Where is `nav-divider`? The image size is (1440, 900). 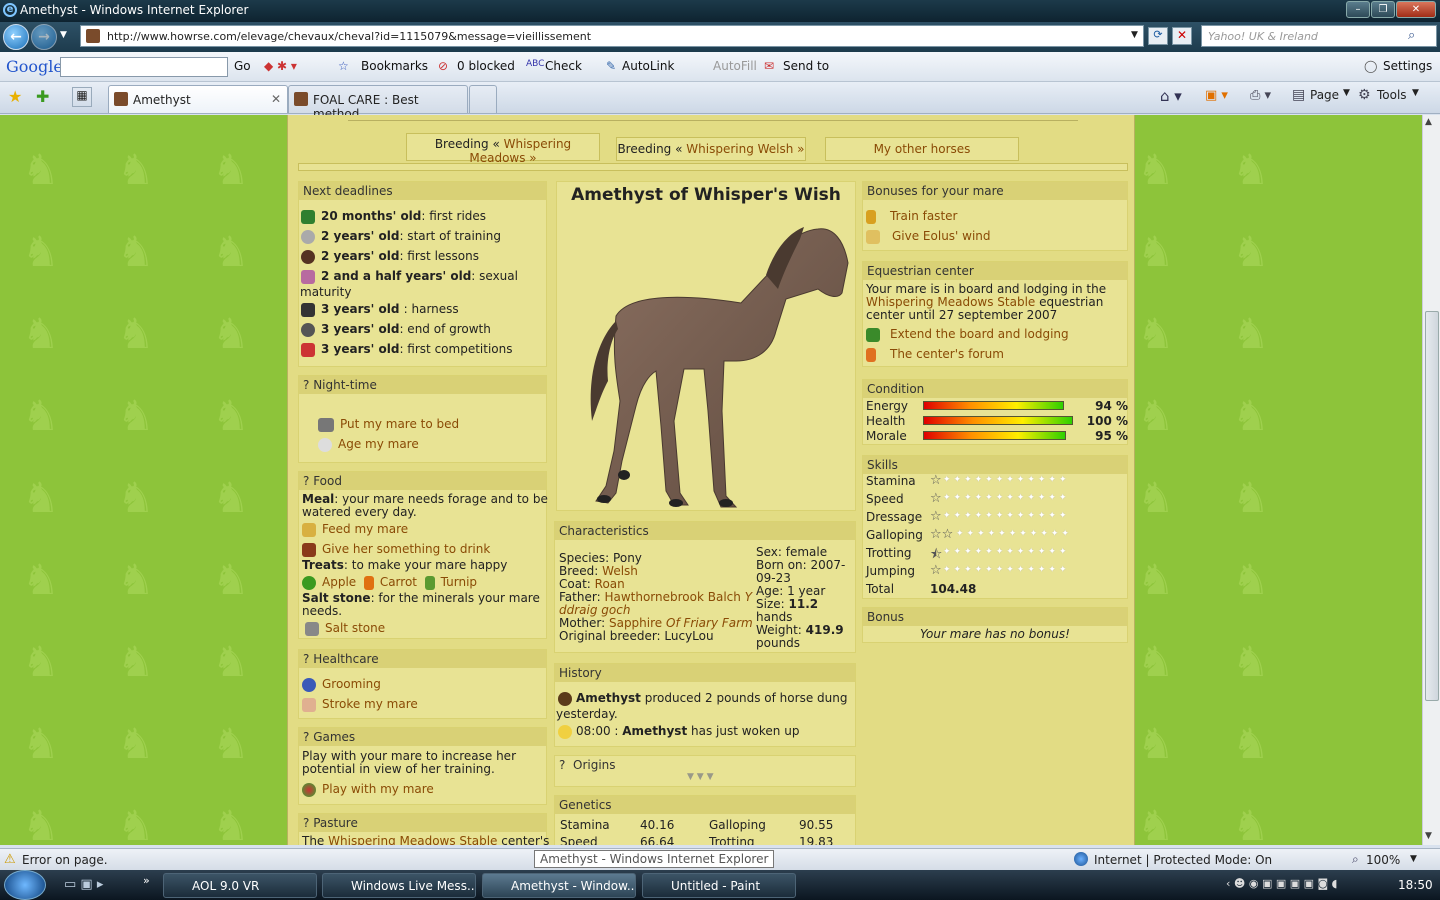
nav-divider is located at coordinates (713, 167).